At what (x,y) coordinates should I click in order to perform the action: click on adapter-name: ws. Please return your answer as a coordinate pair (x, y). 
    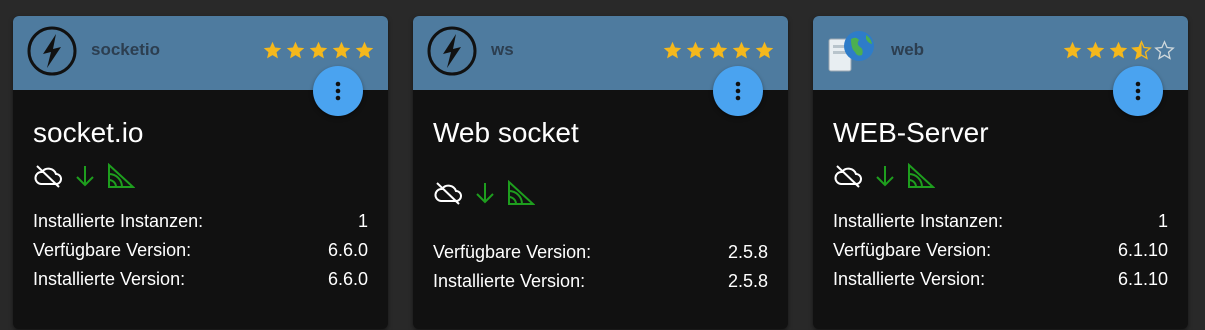
    Looking at the image, I should click on (502, 49).